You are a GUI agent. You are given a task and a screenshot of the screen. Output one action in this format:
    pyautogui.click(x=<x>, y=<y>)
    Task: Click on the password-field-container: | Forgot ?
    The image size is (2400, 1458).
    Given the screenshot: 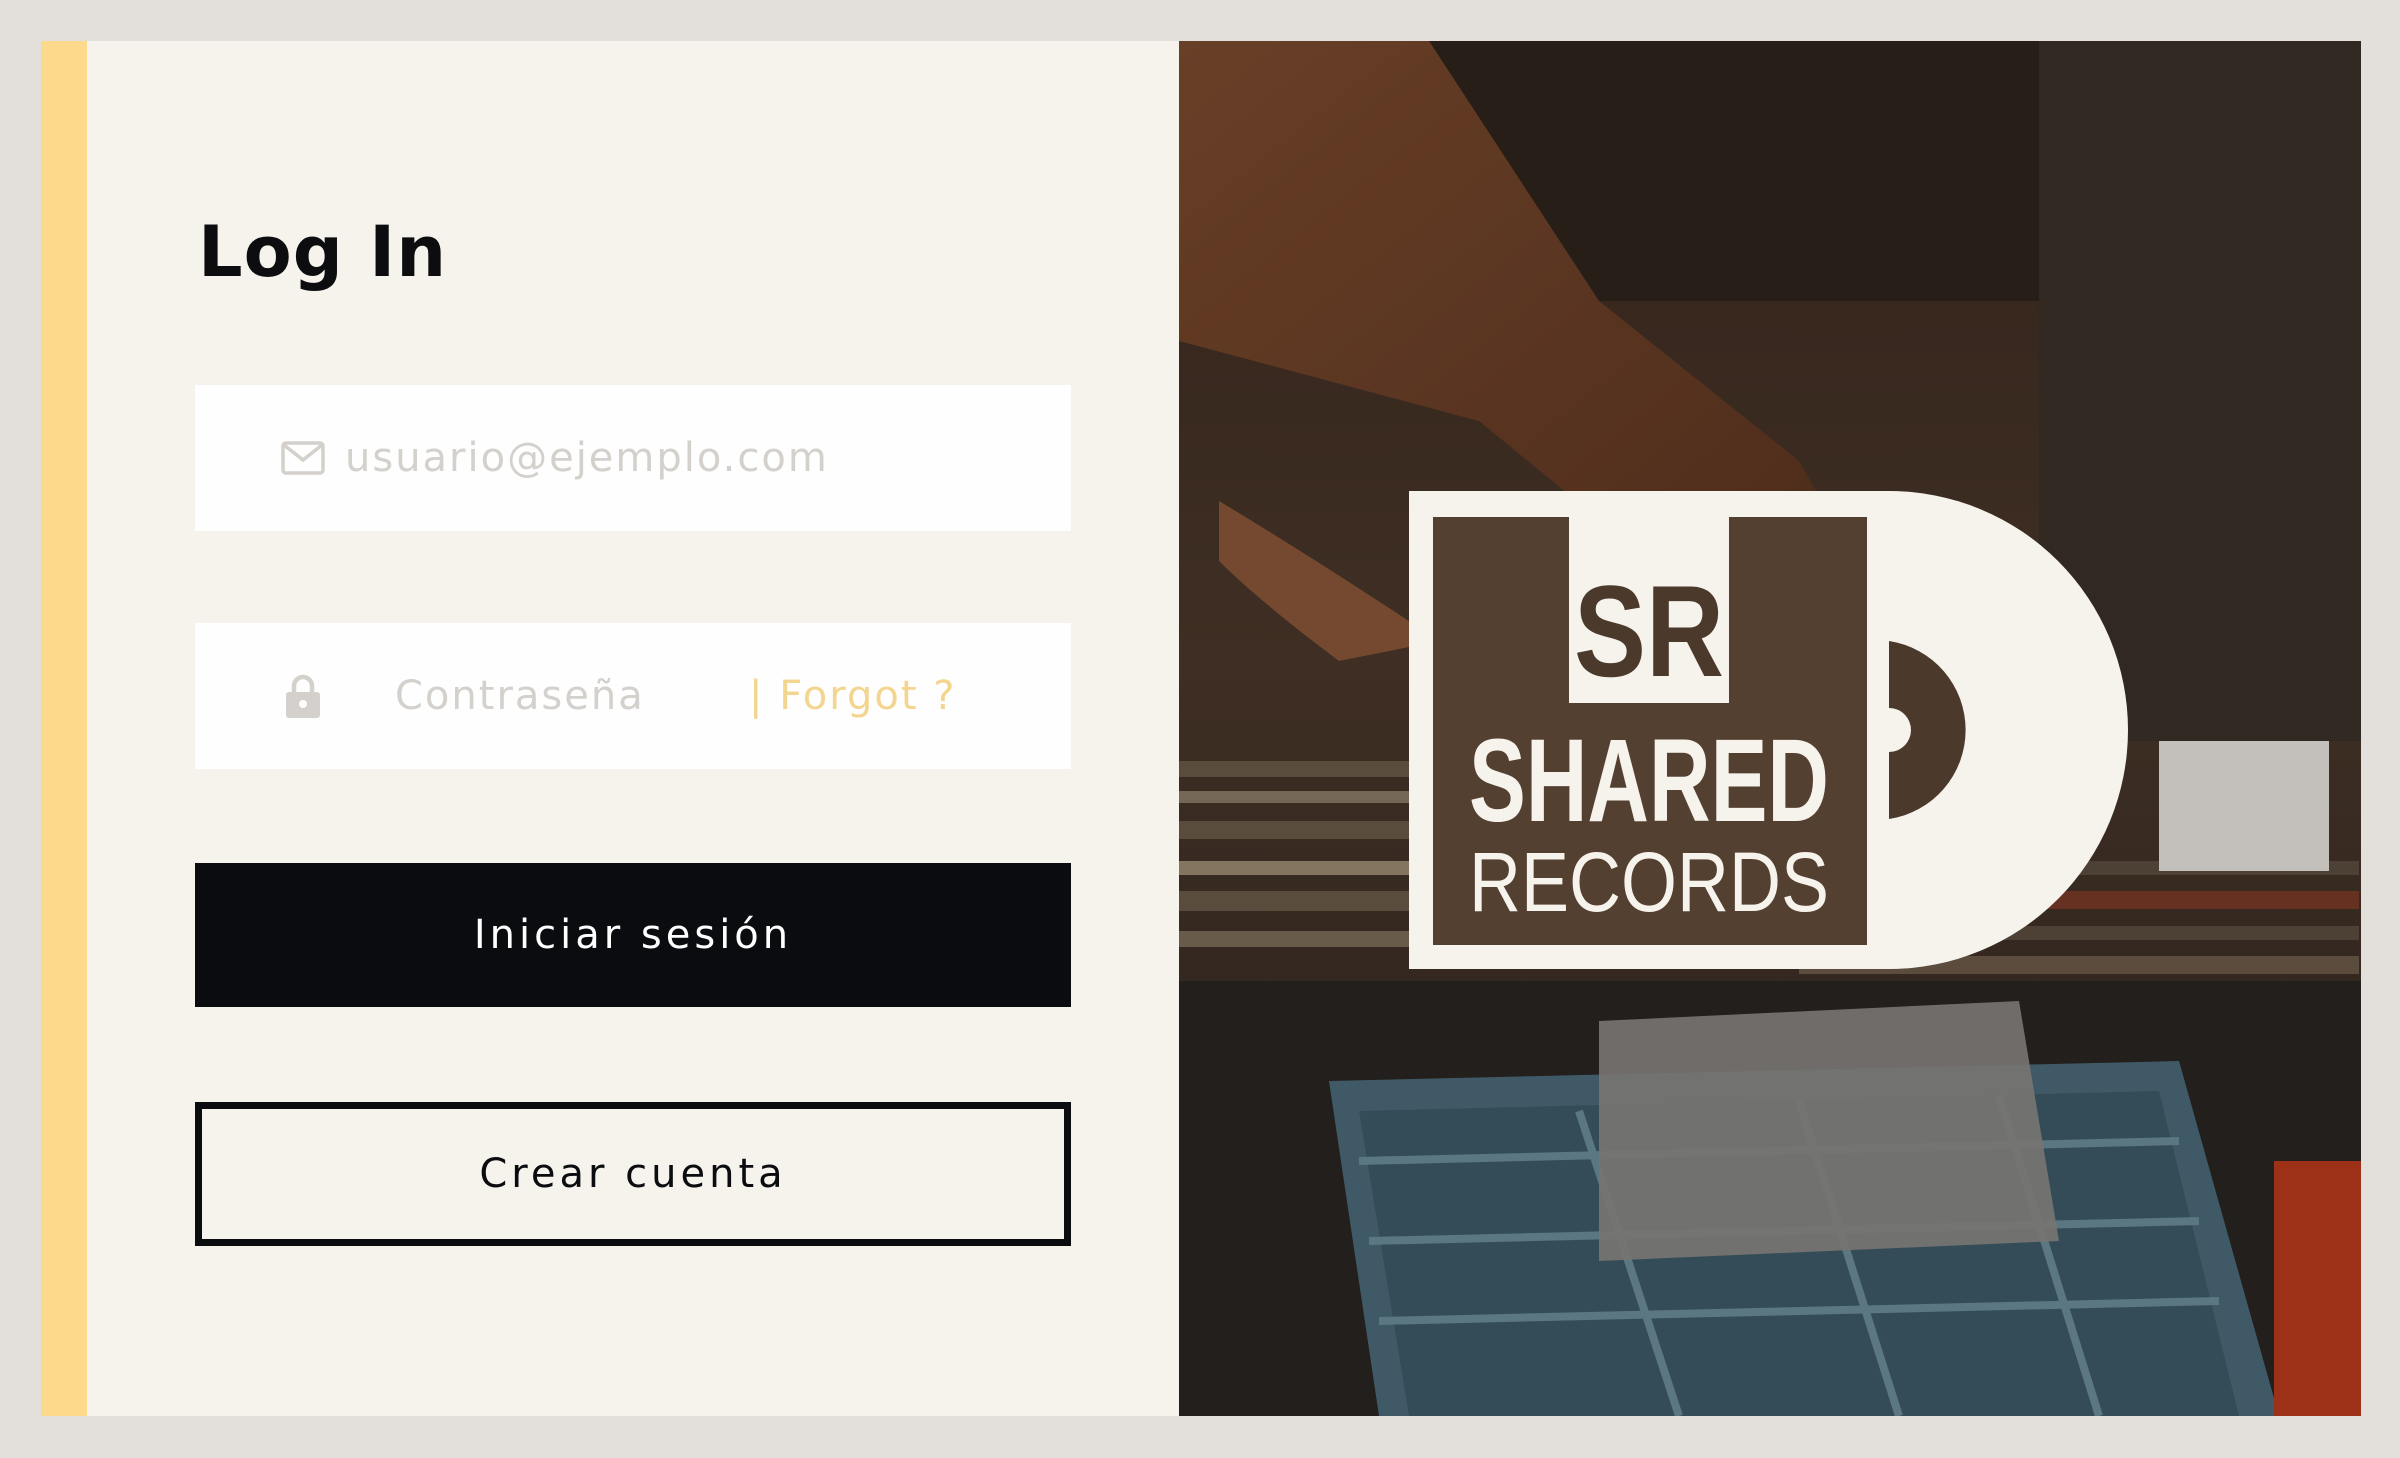 What is the action you would take?
    pyautogui.click(x=633, y=696)
    